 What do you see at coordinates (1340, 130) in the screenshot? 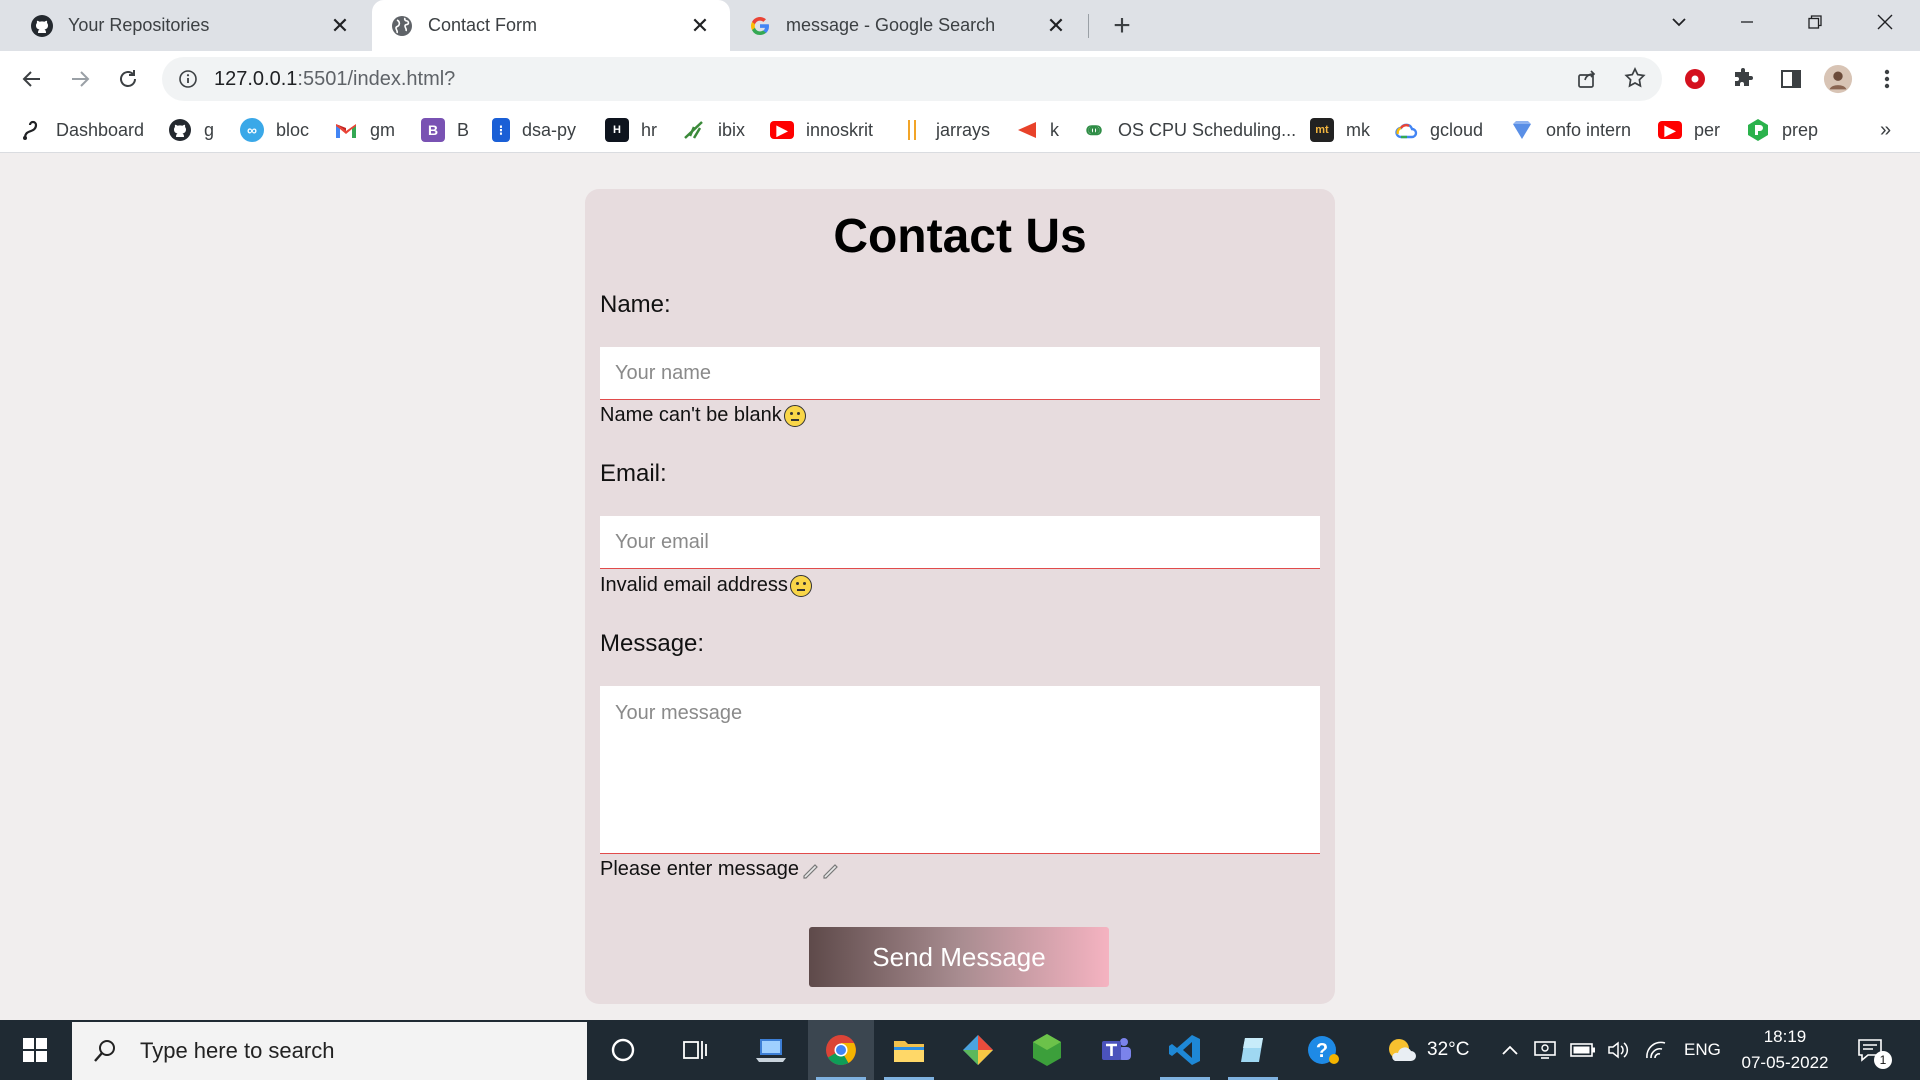
I see `bookmark-mk: mt mk` at bounding box center [1340, 130].